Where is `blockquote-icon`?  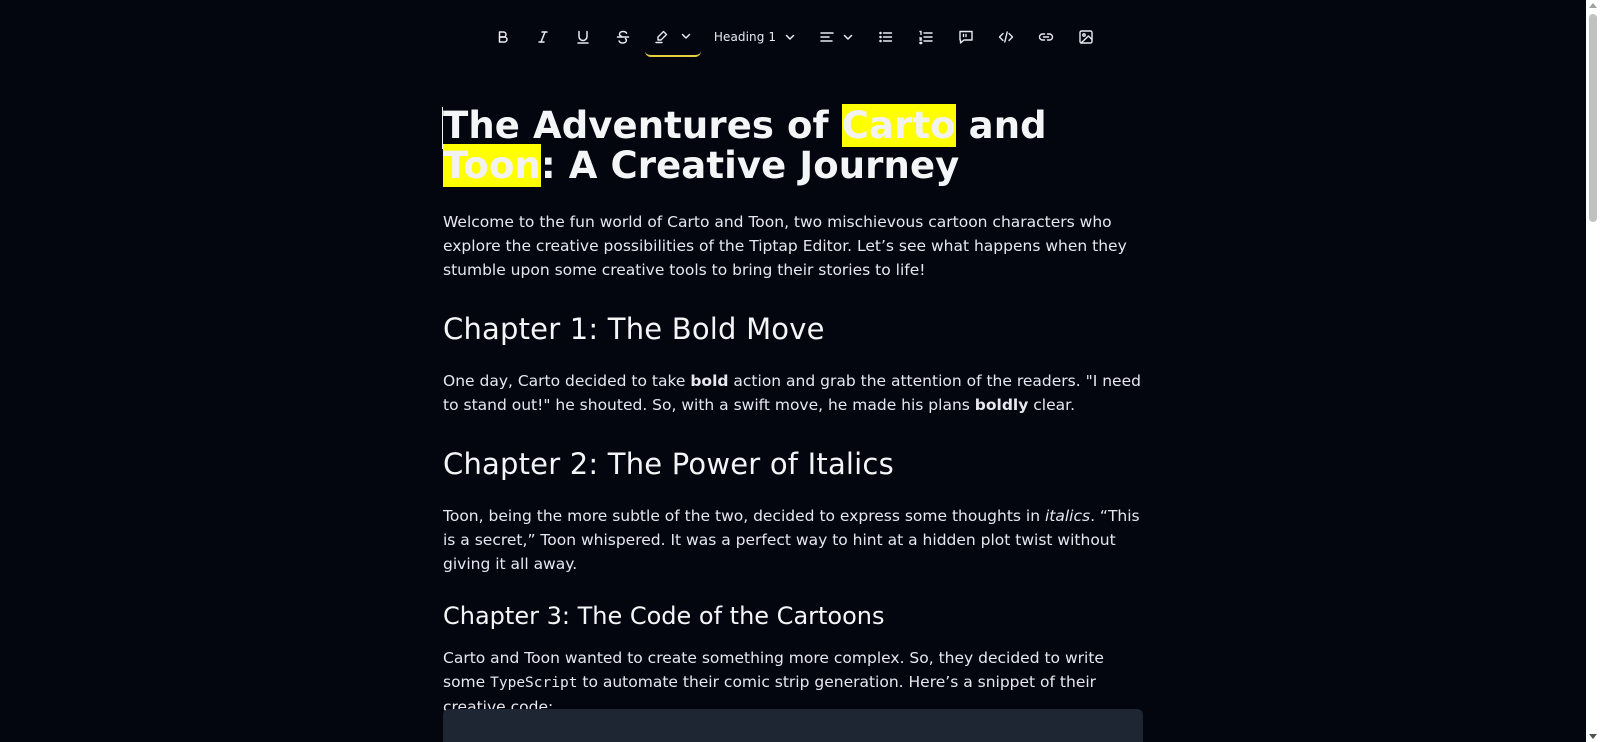 blockquote-icon is located at coordinates (966, 37).